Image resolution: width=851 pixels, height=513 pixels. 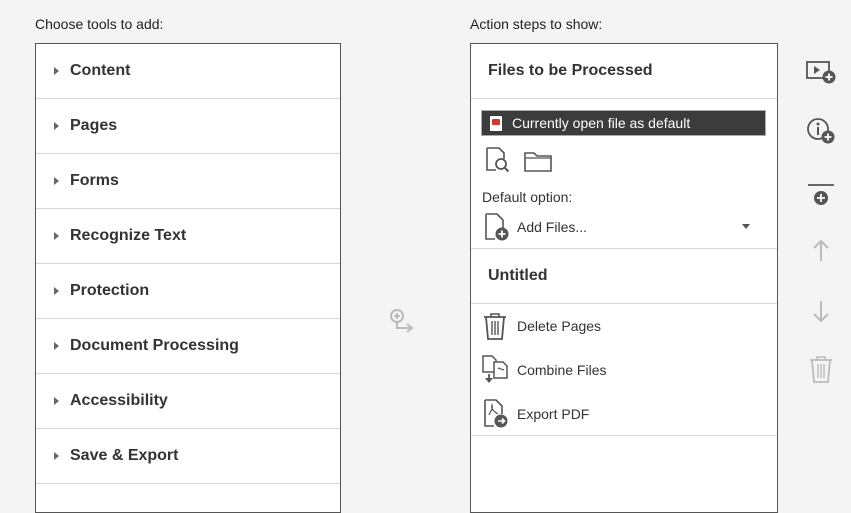 What do you see at coordinates (626, 414) in the screenshot?
I see `step-export-pdf: Export PDF` at bounding box center [626, 414].